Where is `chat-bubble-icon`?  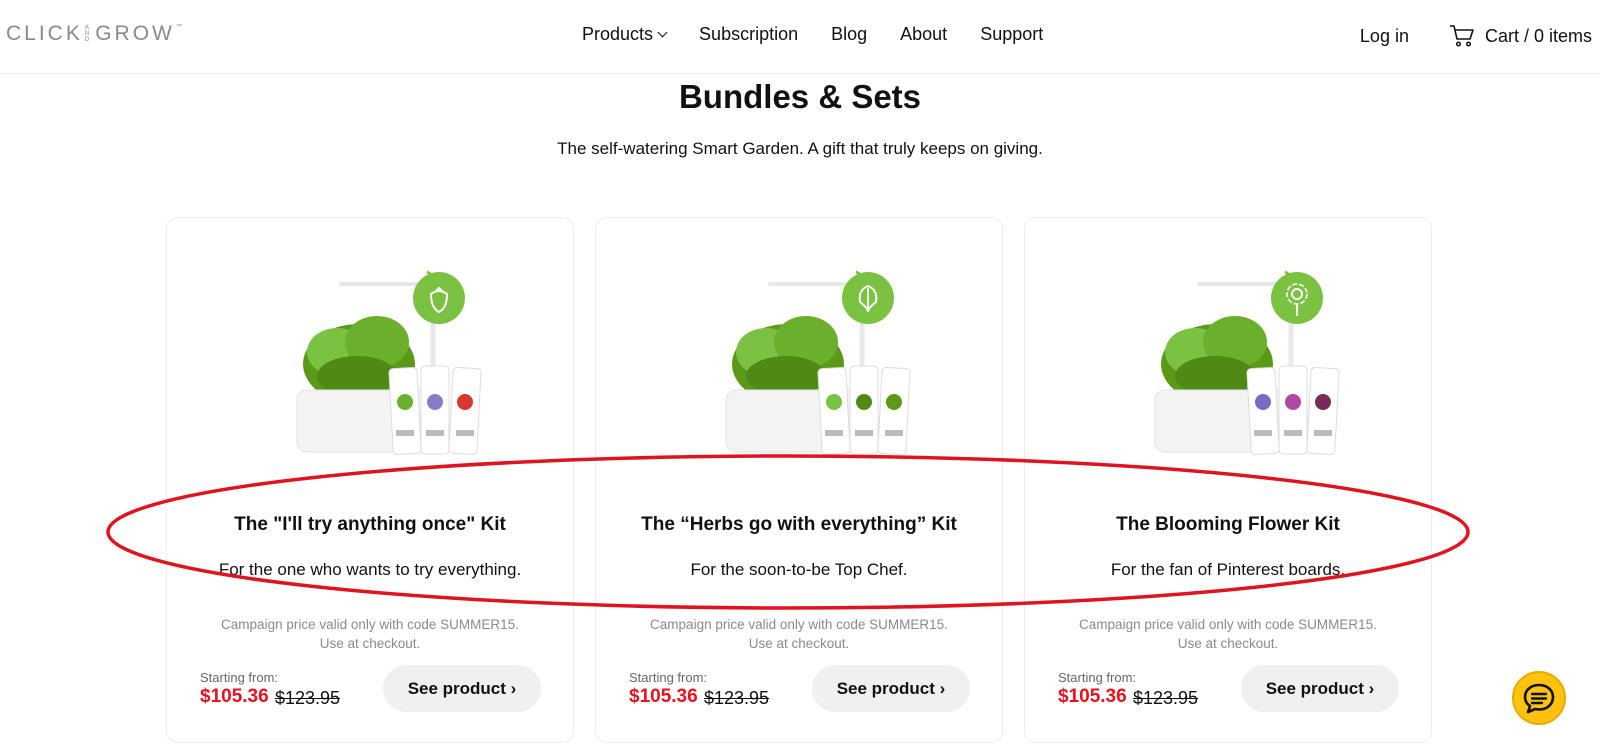 chat-bubble-icon is located at coordinates (1539, 698).